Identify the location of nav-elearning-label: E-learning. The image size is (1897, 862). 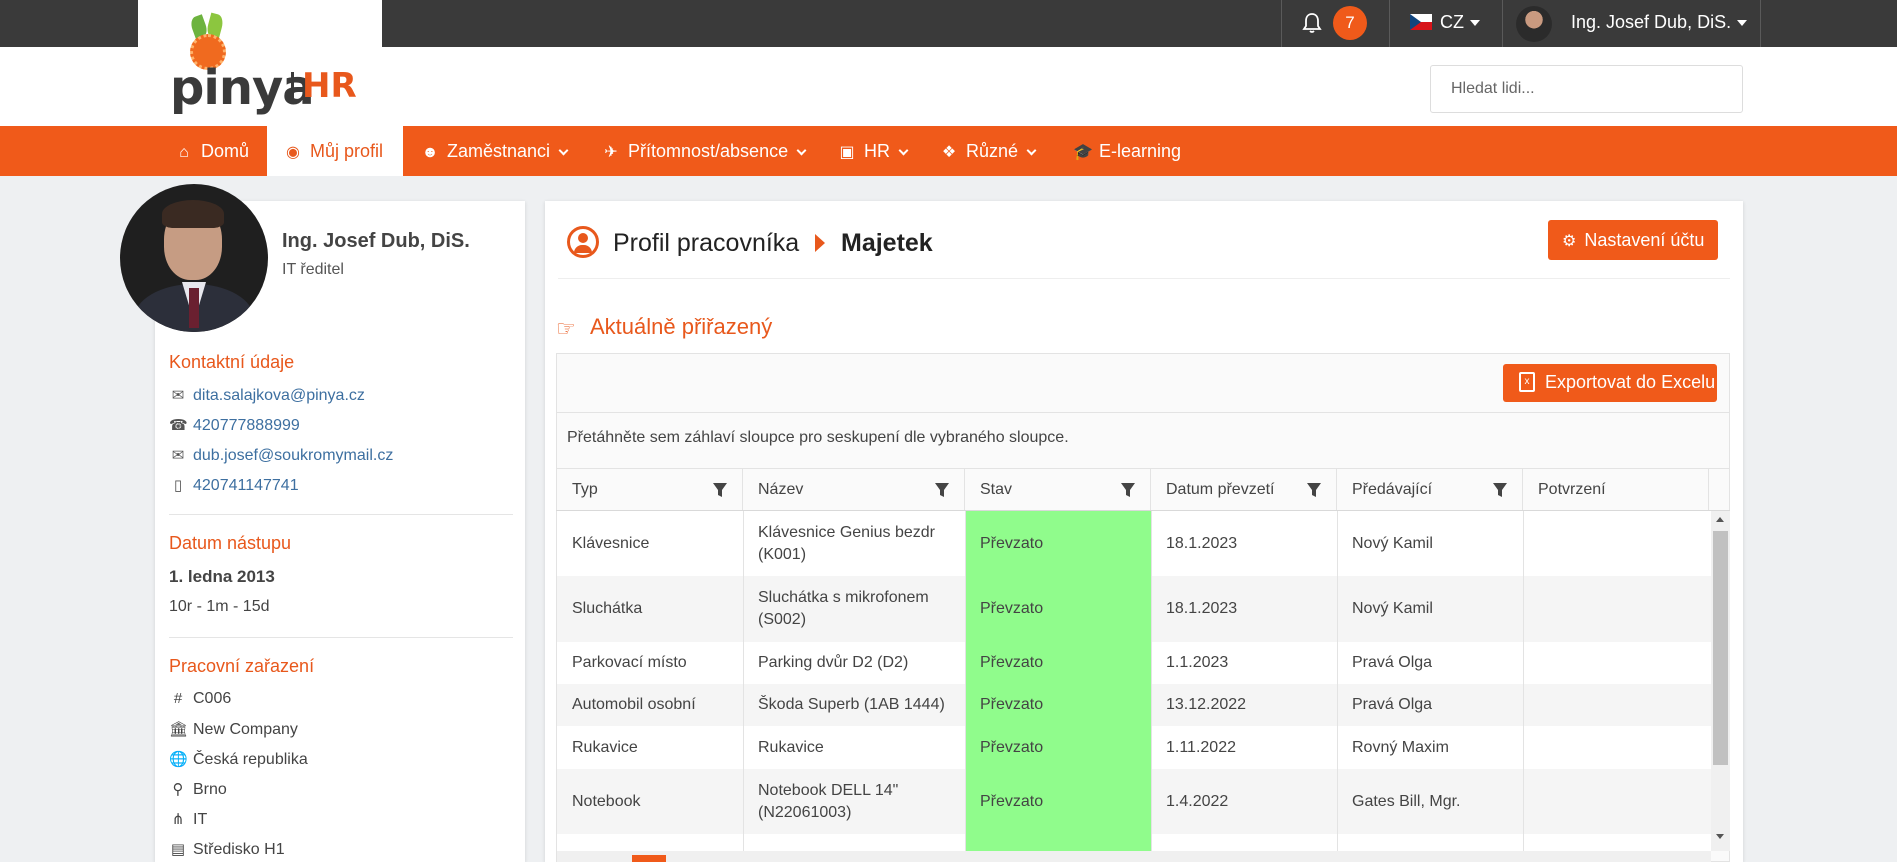
(1140, 151).